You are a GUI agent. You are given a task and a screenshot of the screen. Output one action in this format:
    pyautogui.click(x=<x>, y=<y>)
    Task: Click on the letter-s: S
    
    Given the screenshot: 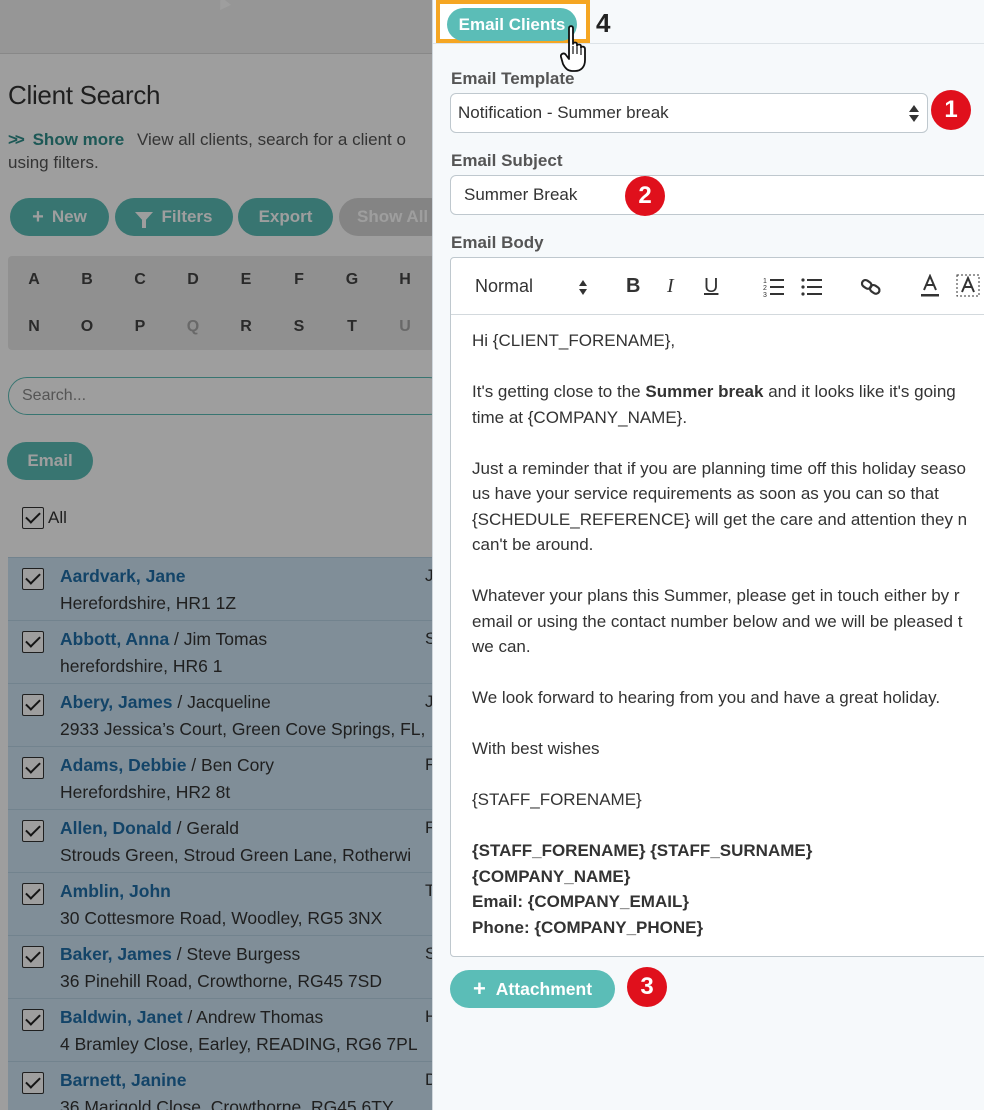 What is the action you would take?
    pyautogui.click(x=299, y=327)
    